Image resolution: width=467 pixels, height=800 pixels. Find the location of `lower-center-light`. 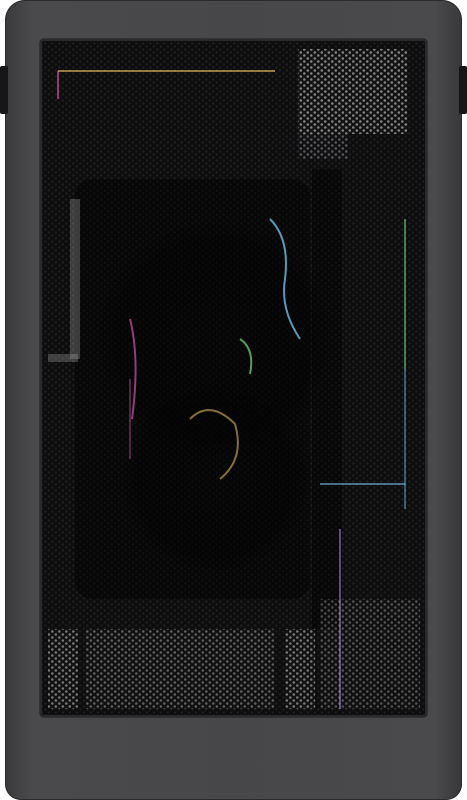

lower-center-light is located at coordinates (180, 669).